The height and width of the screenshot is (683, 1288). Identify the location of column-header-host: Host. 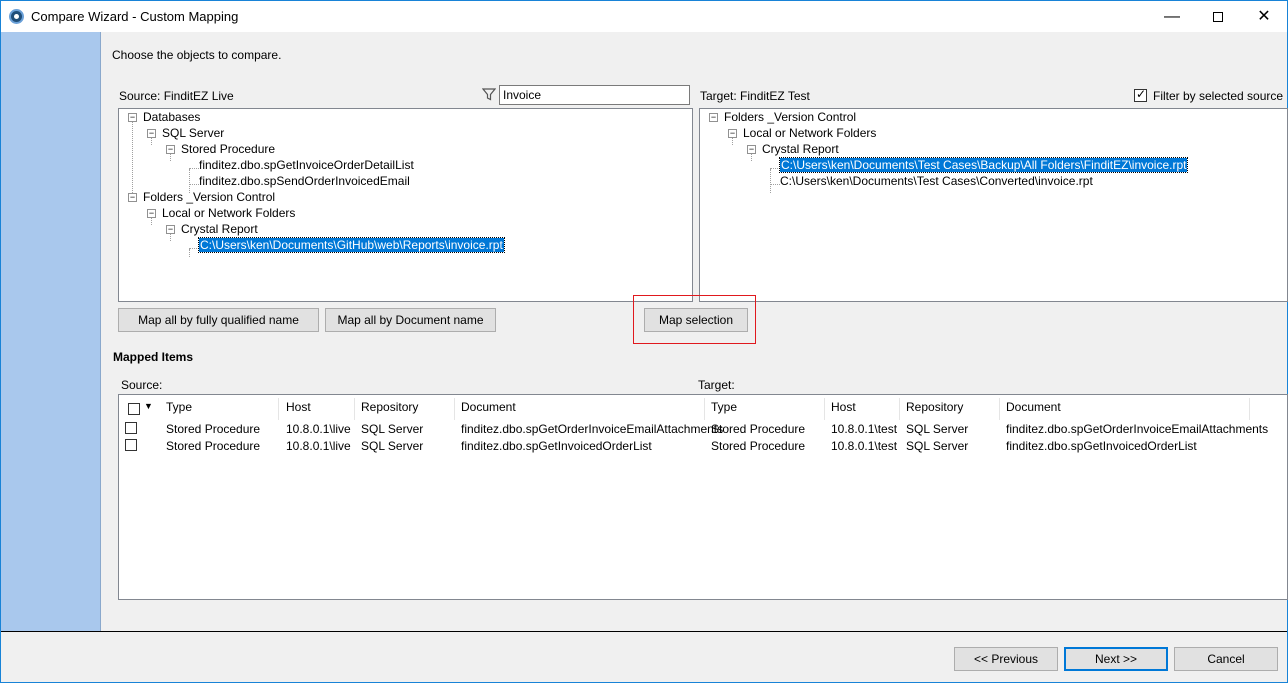
(298, 407).